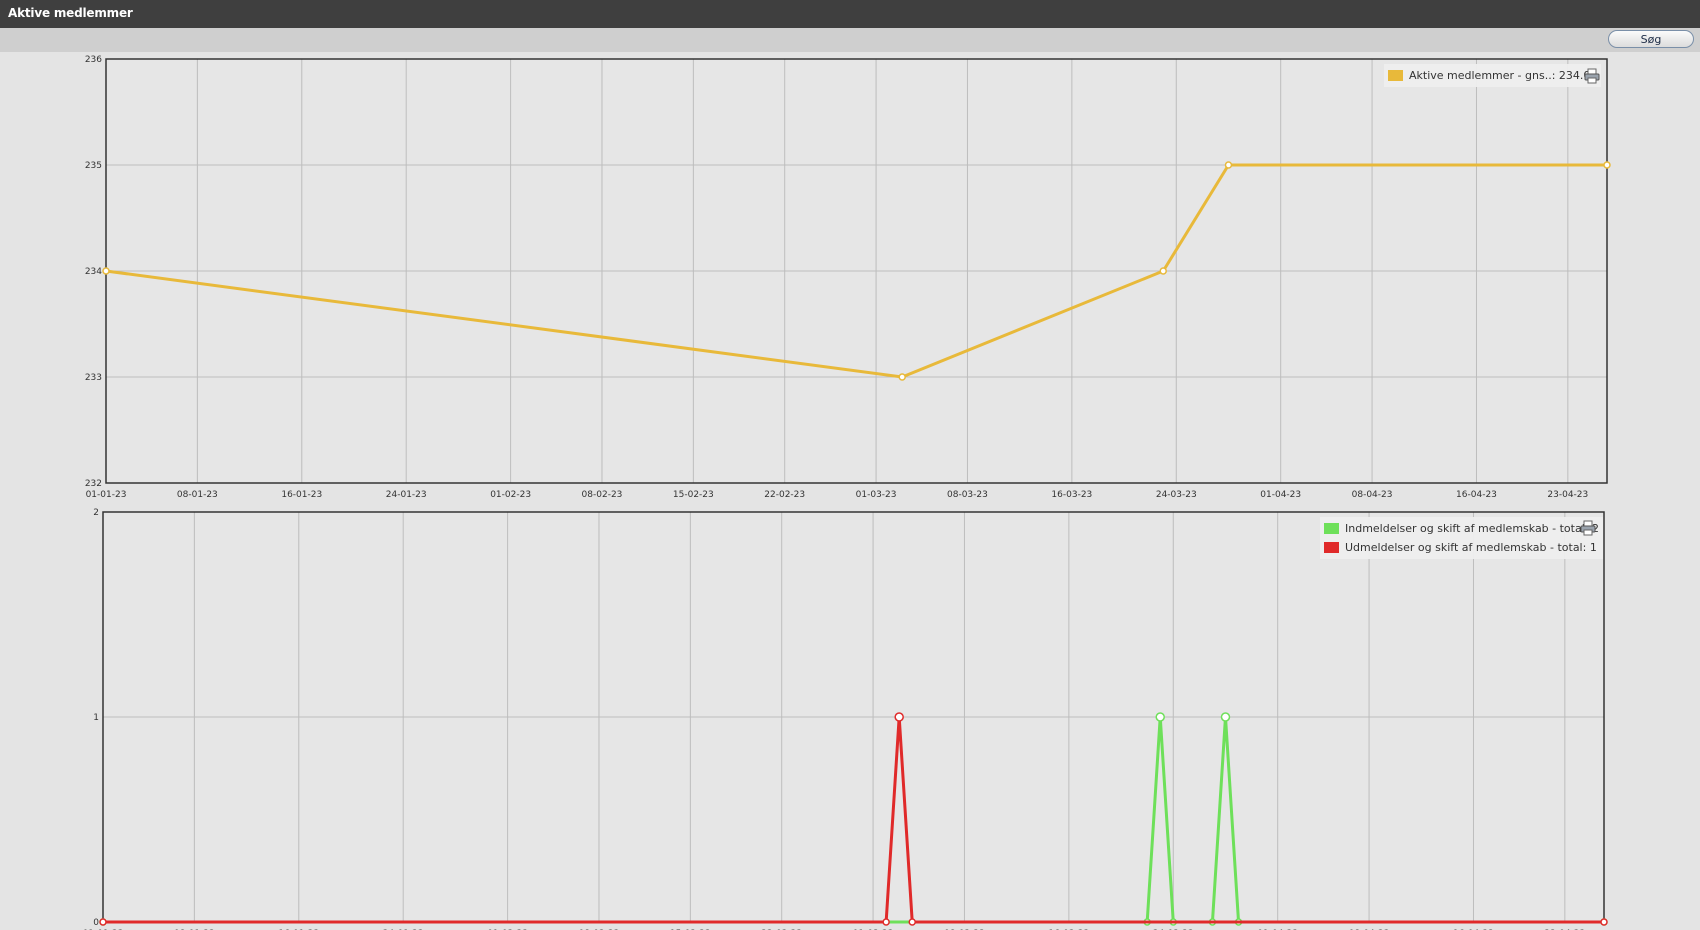  What do you see at coordinates (1476, 495) in the screenshot?
I see `x-tick-label: 16-04-23` at bounding box center [1476, 495].